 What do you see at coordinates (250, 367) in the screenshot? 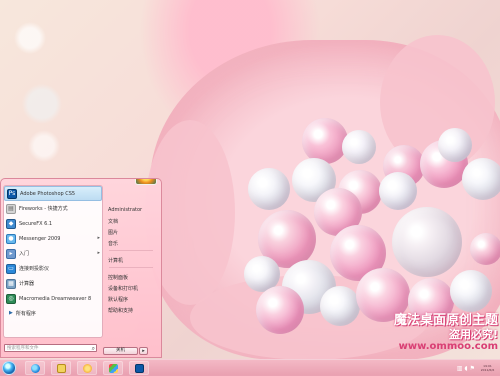
I see `taskbar: ▥ ◖ ⚑ 19:01 2011/6/6` at bounding box center [250, 367].